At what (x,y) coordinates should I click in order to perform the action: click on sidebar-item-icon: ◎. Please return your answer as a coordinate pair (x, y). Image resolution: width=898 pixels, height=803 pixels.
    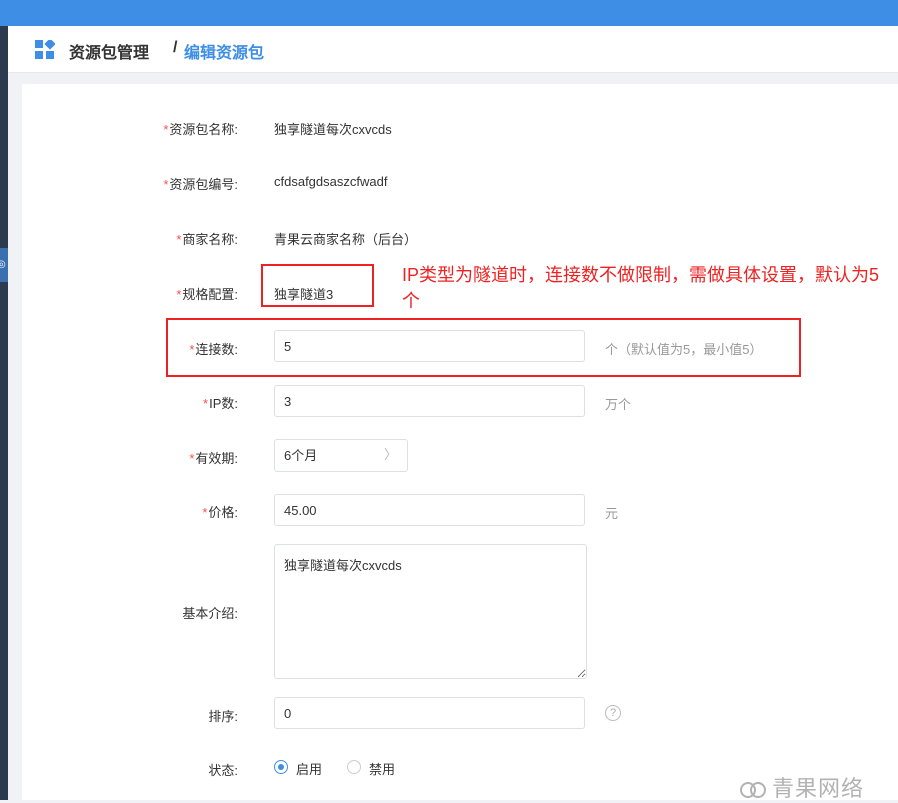
    Looking at the image, I should click on (3, 264).